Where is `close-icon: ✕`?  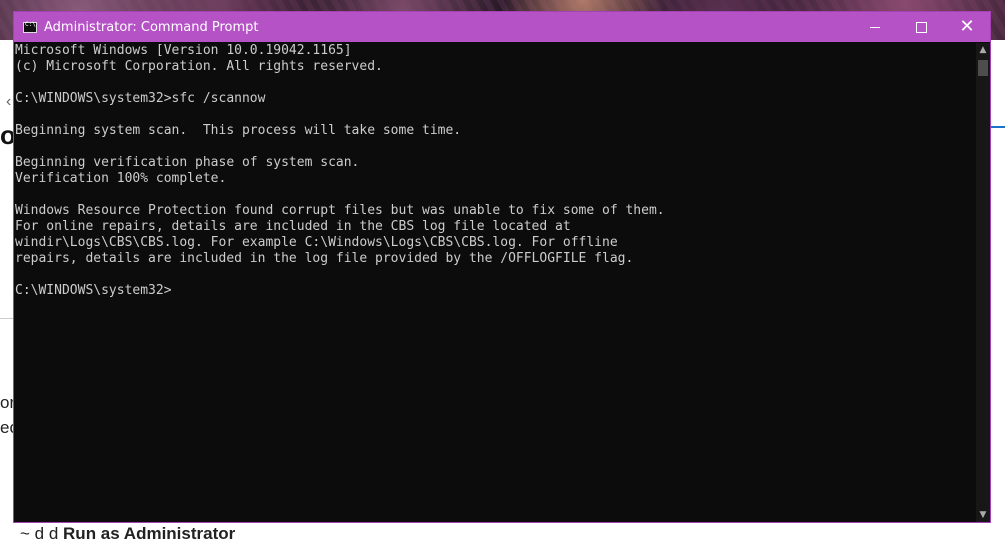 close-icon: ✕ is located at coordinates (967, 26).